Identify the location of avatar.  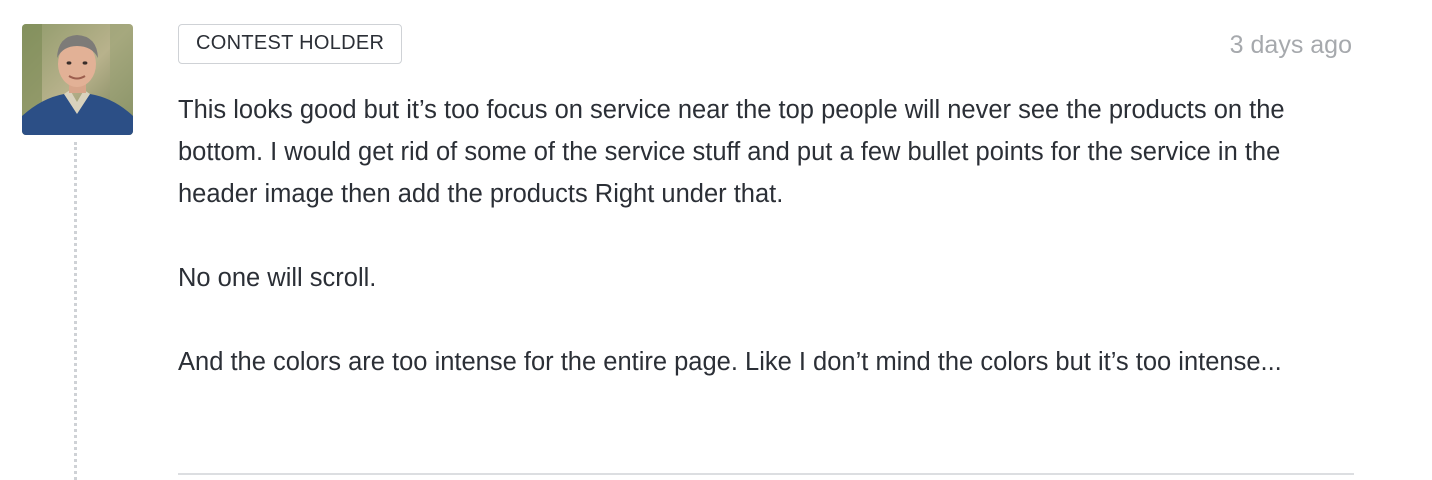
(77, 79).